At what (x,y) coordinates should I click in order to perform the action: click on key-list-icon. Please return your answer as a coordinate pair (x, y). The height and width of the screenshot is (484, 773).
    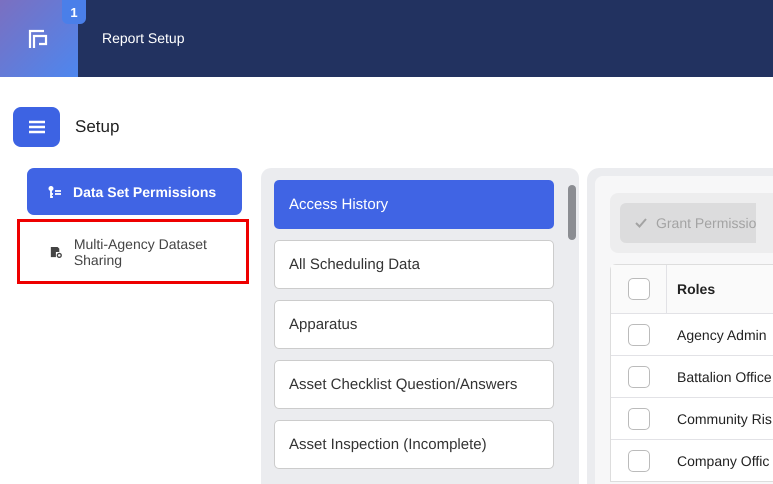
    Looking at the image, I should click on (54, 191).